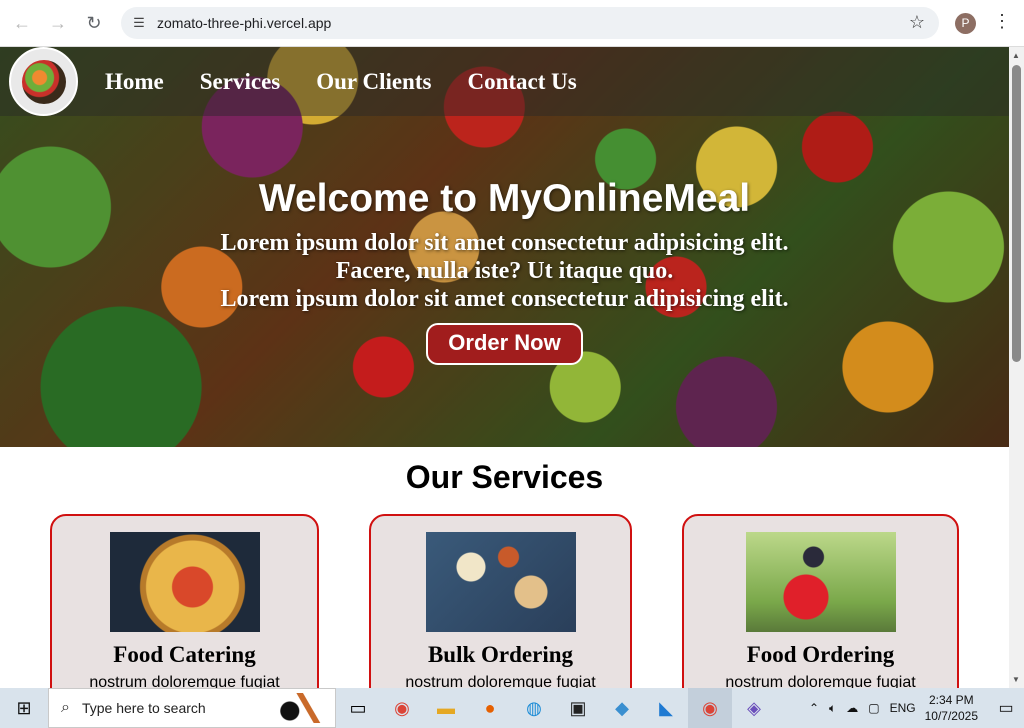  What do you see at coordinates (504, 198) in the screenshot?
I see `hero-title: Welcome to MyOnlineMeal` at bounding box center [504, 198].